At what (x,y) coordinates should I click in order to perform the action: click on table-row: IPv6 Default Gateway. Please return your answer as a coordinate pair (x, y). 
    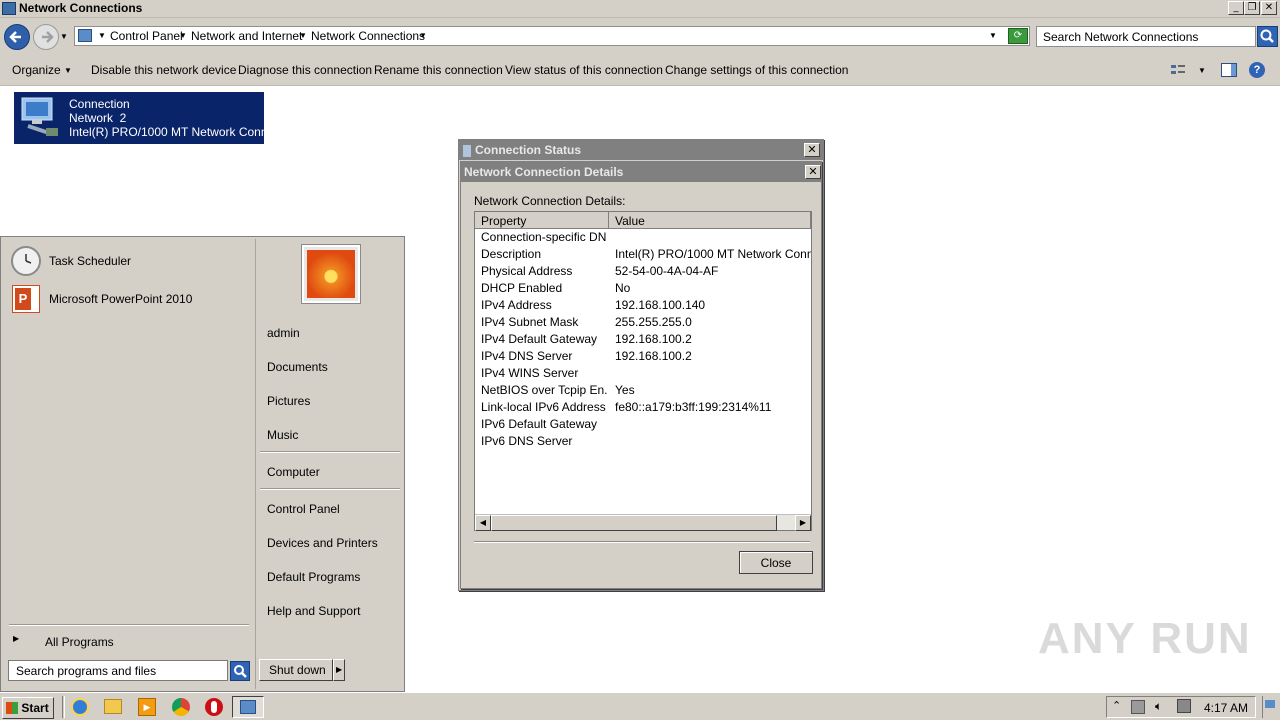
    Looking at the image, I should click on (643, 425).